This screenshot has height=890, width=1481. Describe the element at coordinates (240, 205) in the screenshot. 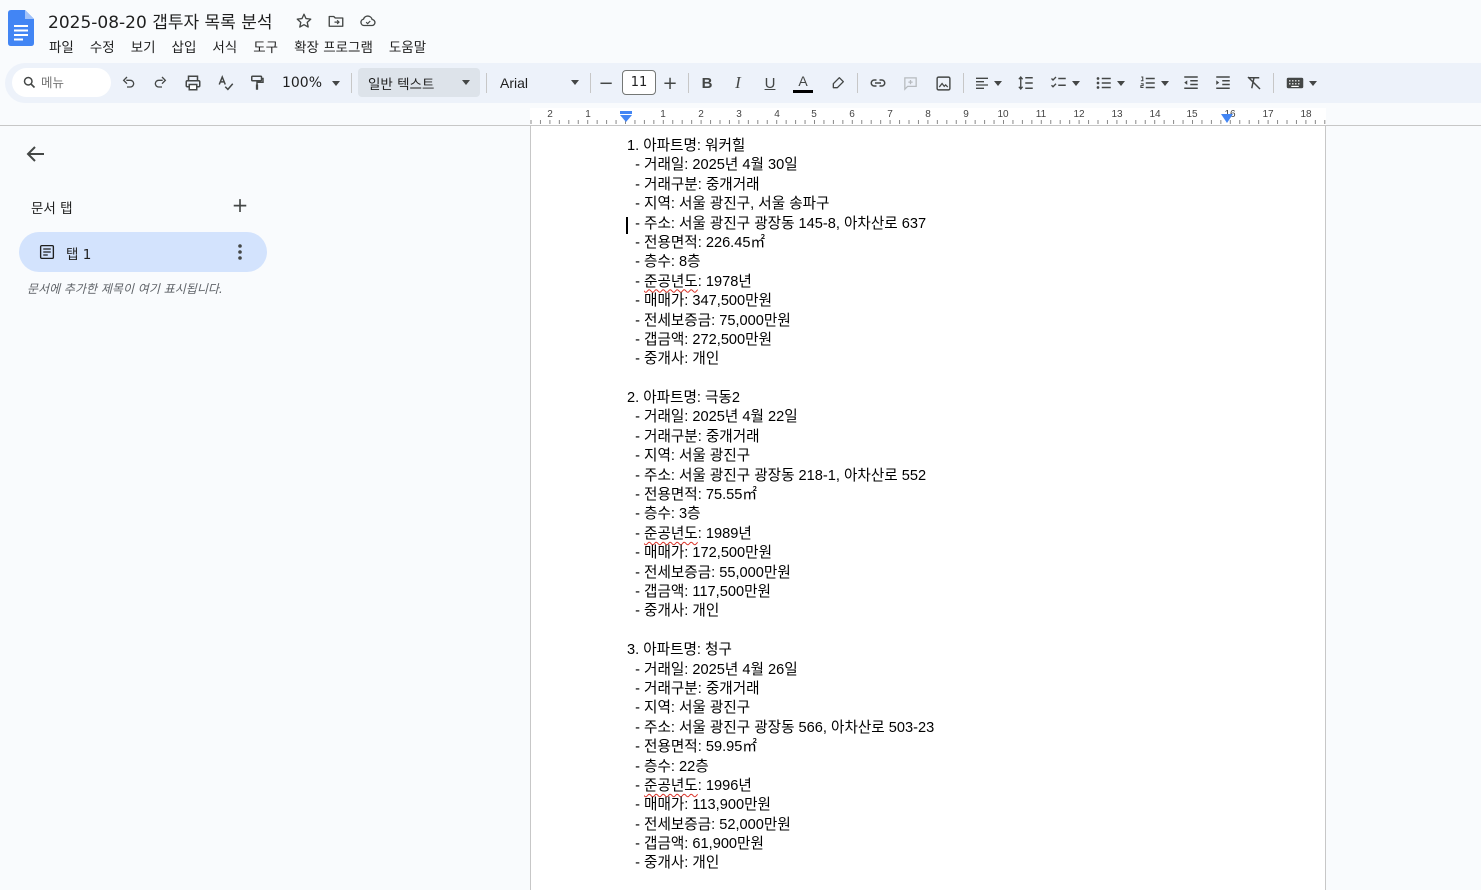

I see `add-tab-icon: +` at that location.